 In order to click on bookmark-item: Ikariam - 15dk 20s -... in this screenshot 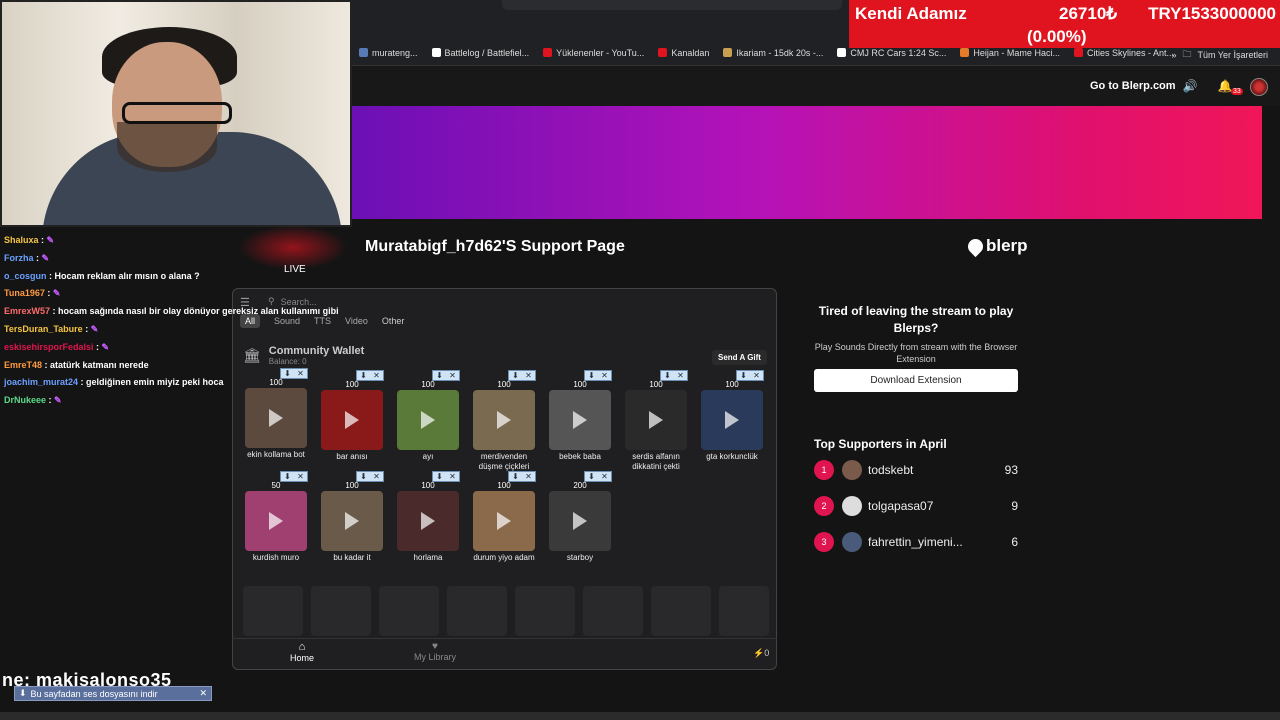, I will do `click(773, 53)`.